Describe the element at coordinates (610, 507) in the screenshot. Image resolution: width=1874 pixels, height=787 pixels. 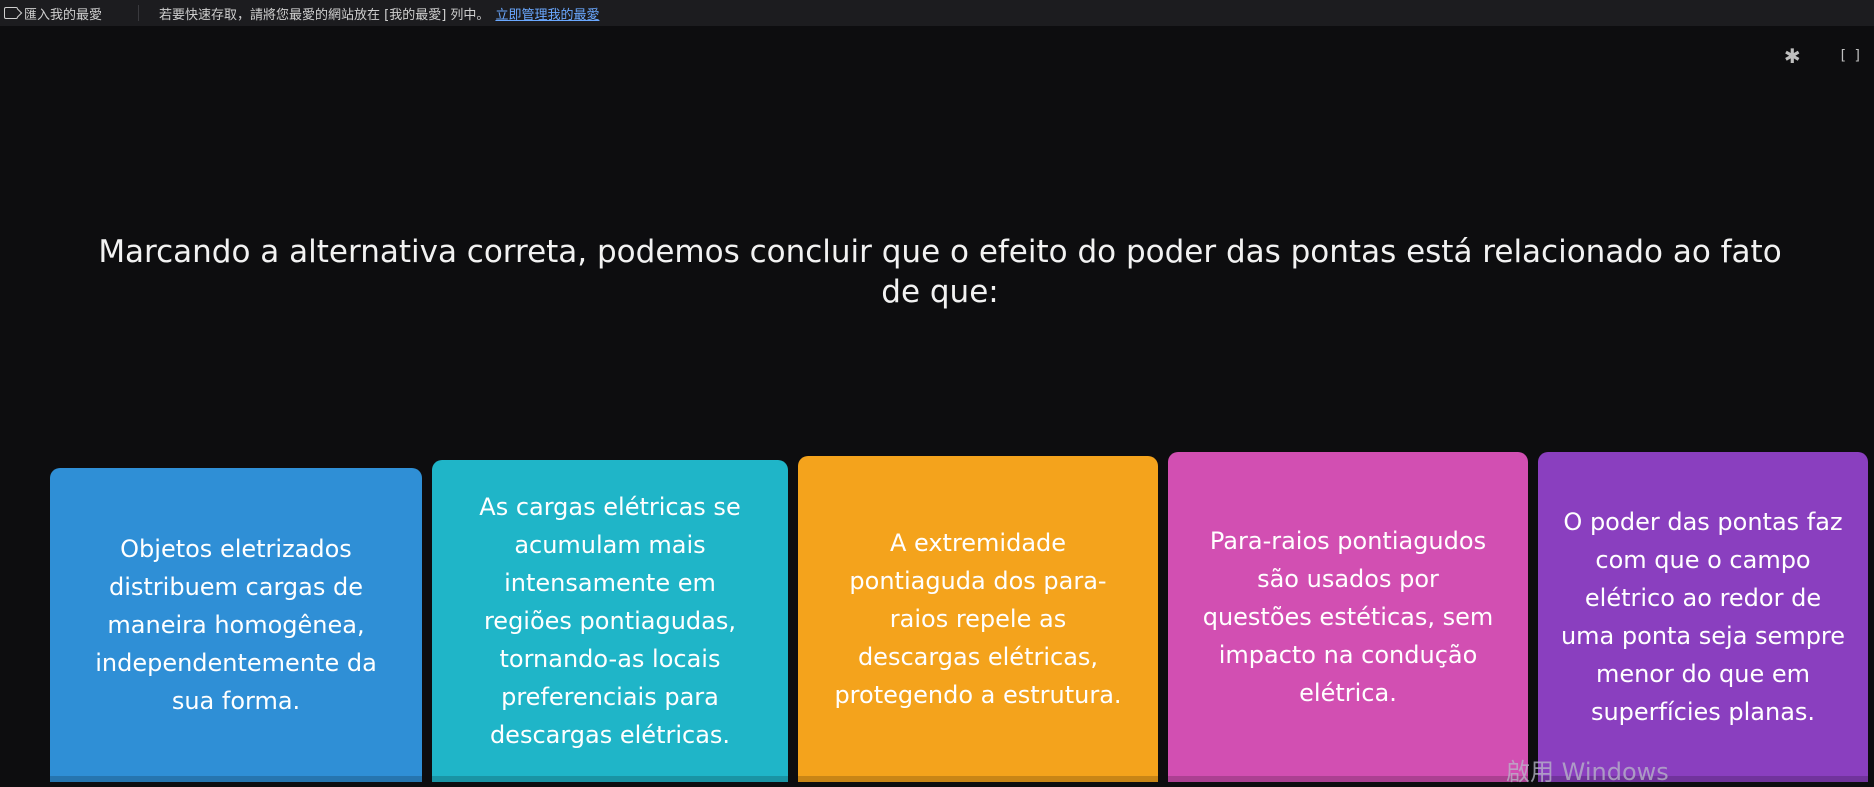
I see `answer-text-line: As cargas elétricas se` at that location.